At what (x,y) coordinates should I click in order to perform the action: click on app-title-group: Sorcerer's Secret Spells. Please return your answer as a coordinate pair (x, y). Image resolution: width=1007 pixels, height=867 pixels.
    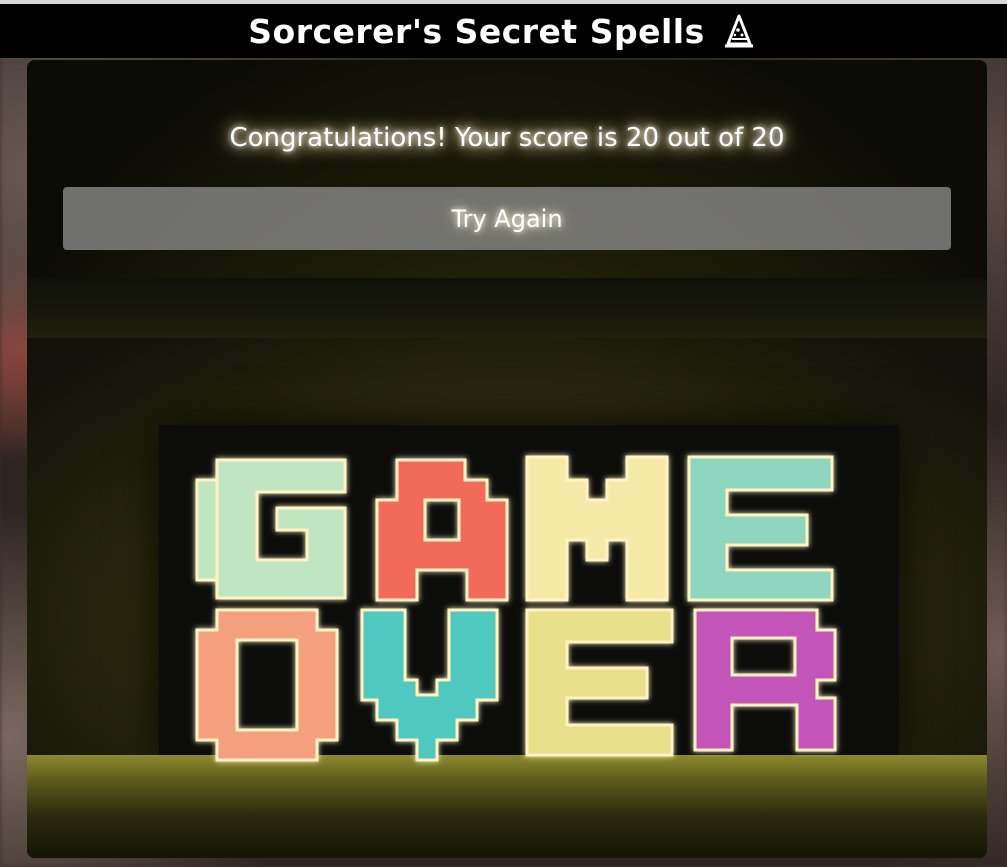
    Looking at the image, I should click on (503, 31).